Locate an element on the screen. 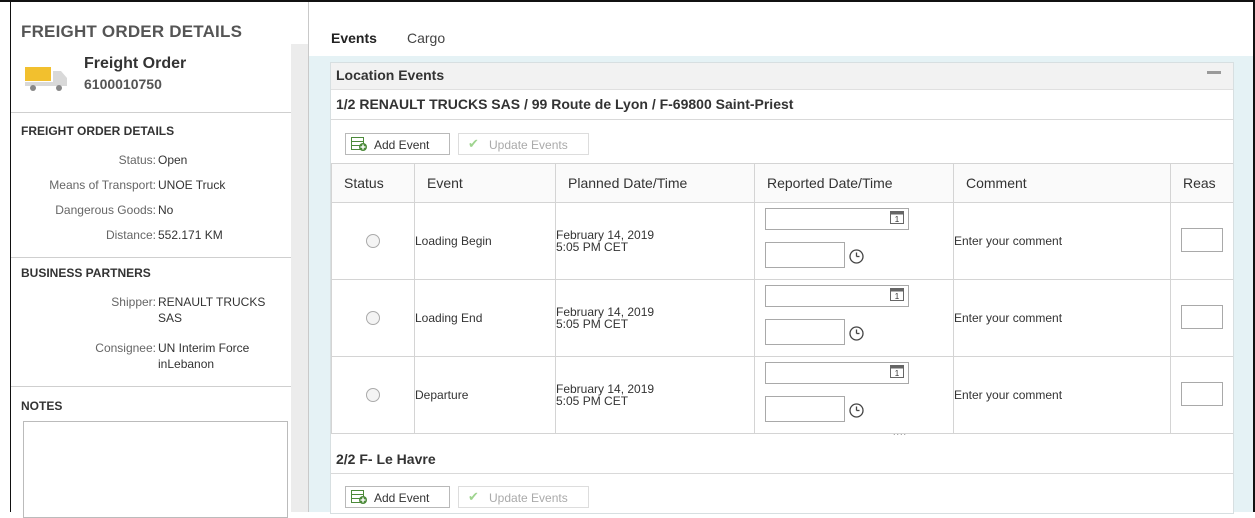 Image resolution: width=1255 pixels, height=518 pixels. detail-value: UNOE Truck is located at coordinates (192, 185).